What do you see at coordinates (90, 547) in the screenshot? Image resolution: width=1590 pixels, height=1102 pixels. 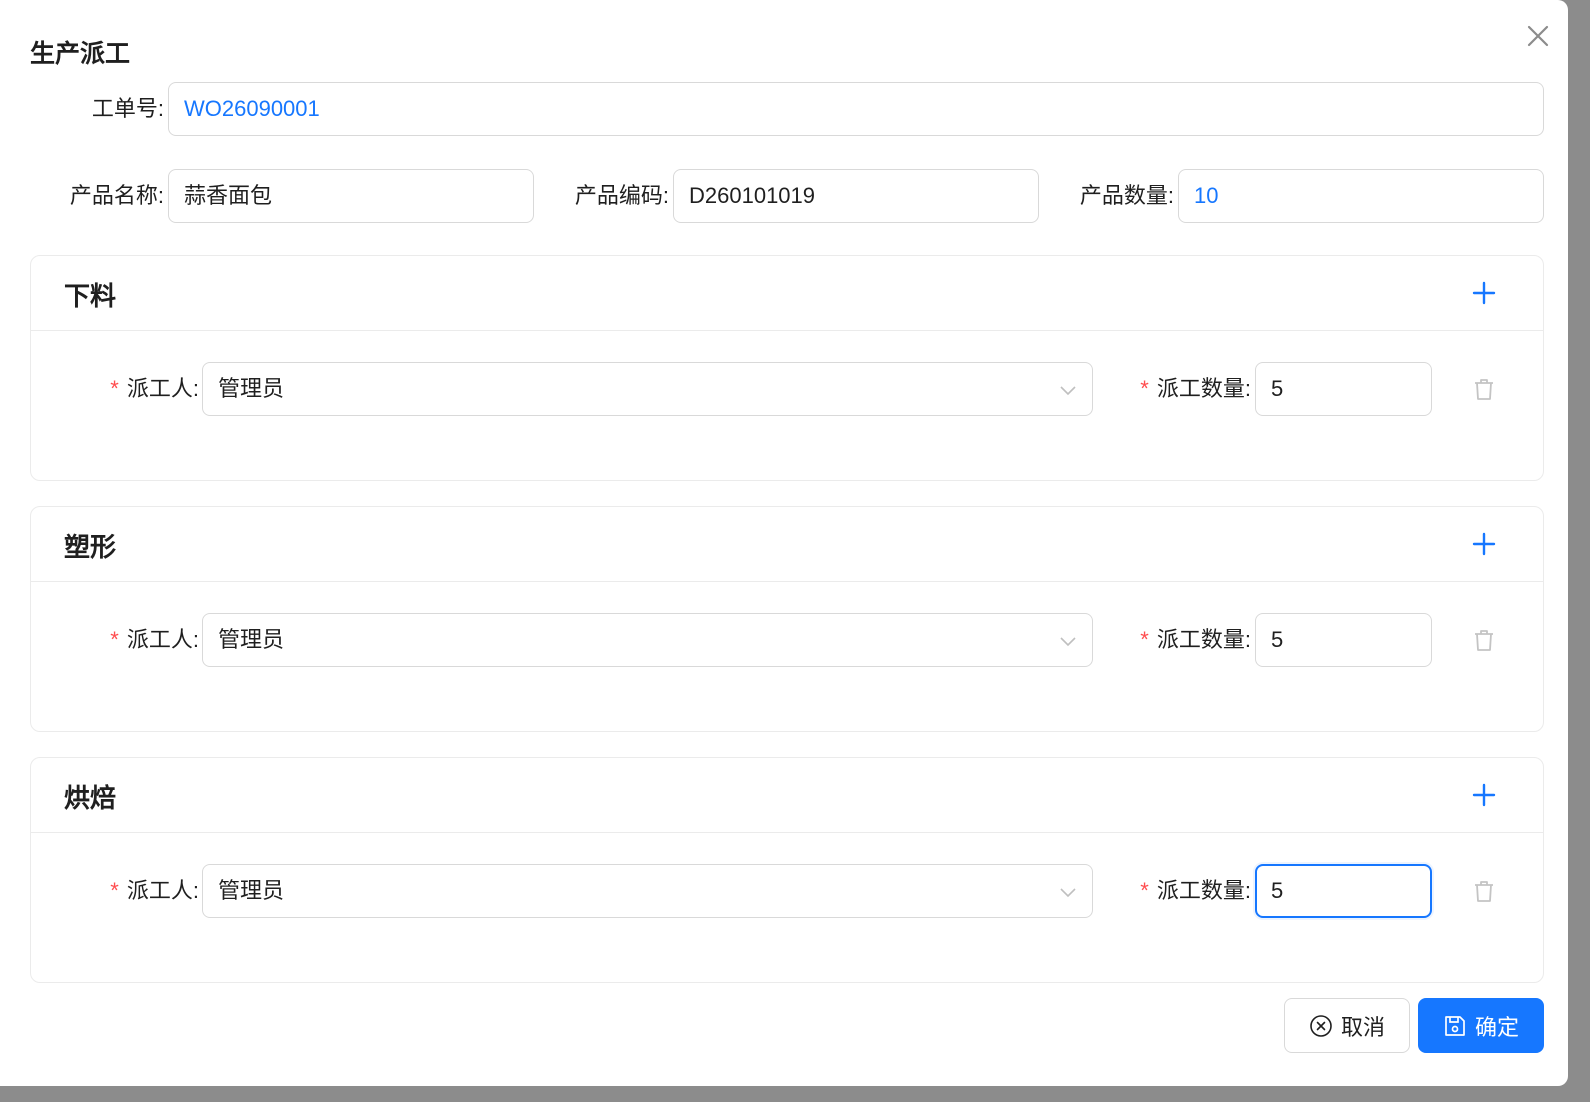 I see `section-title: 塑形` at bounding box center [90, 547].